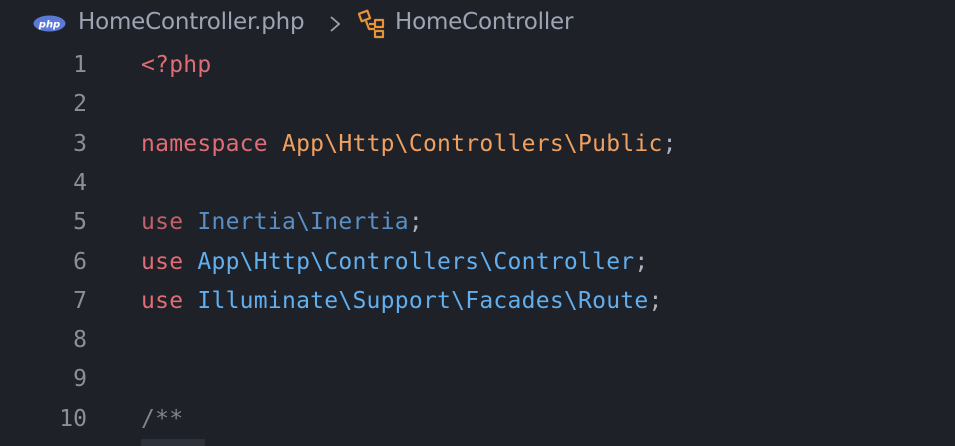 The image size is (955, 446). What do you see at coordinates (335, 24) in the screenshot?
I see `chevron-right-icon` at bounding box center [335, 24].